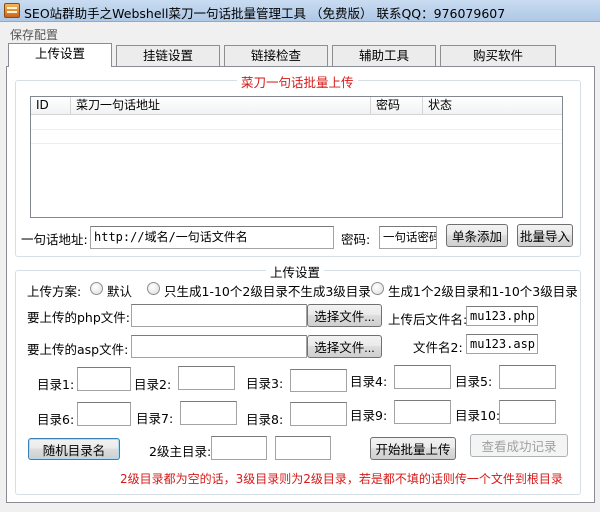 The height and width of the screenshot is (512, 600). I want to click on password-label: 密码:, so click(356, 239).